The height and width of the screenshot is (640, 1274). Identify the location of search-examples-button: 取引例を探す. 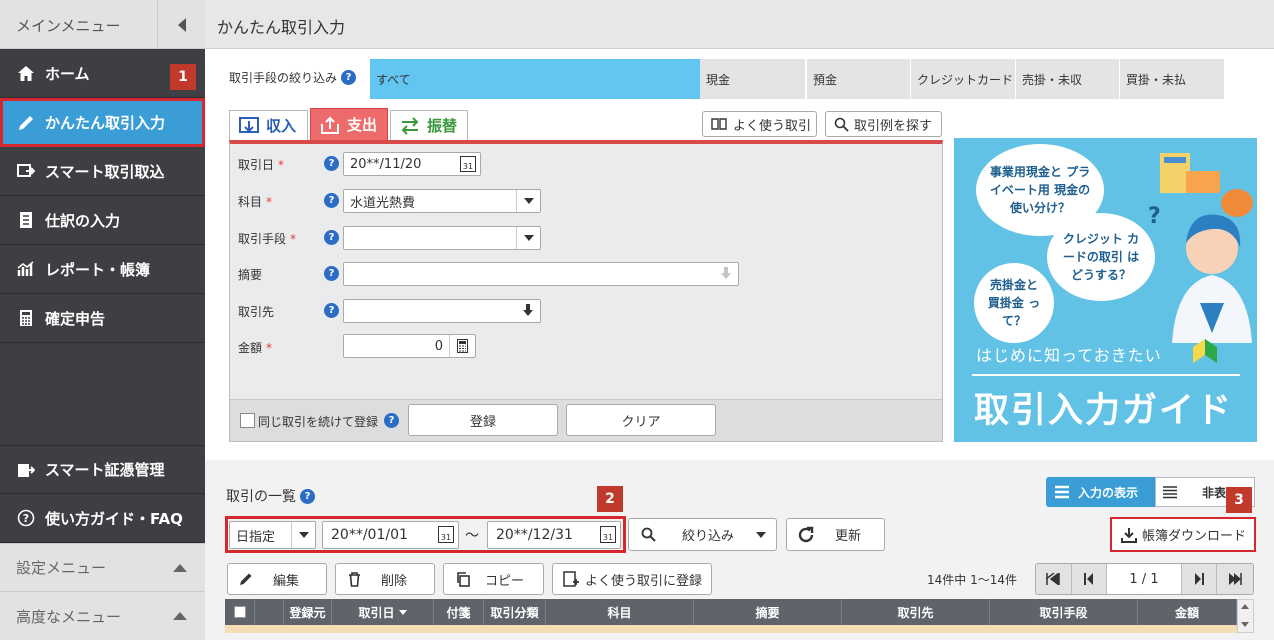
(883, 124).